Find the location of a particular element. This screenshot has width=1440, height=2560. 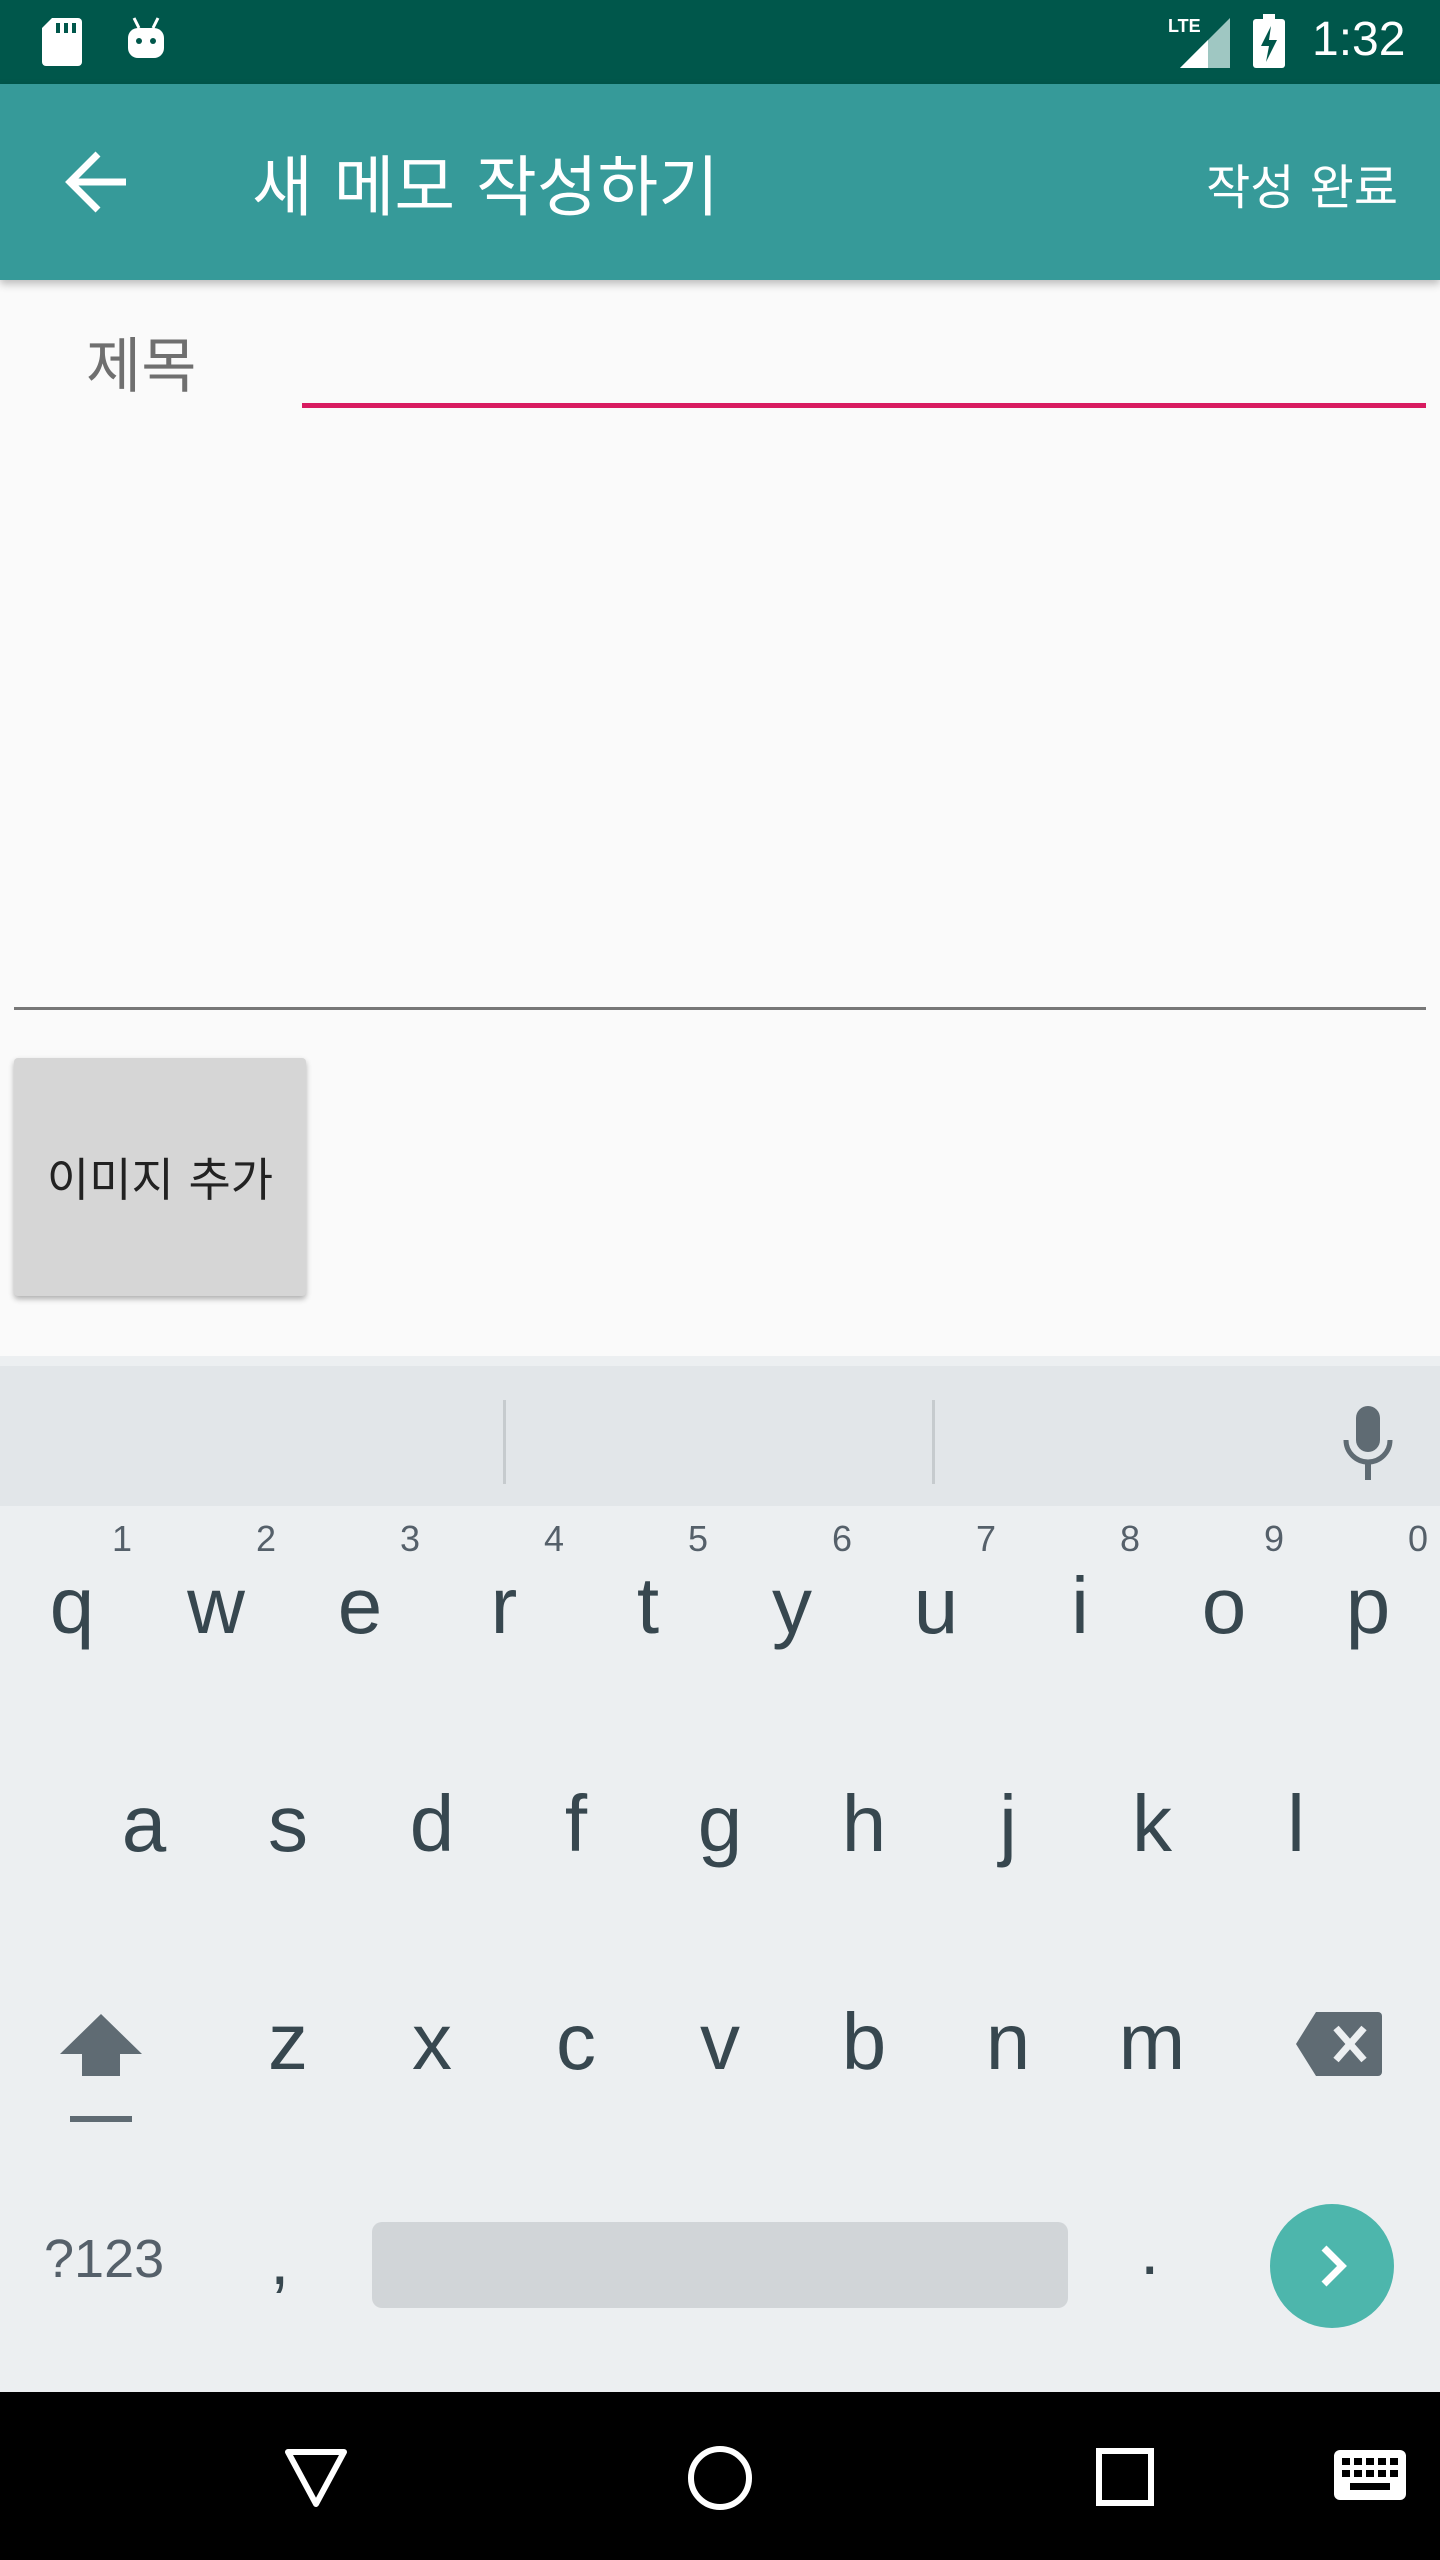

key-u: u7 is located at coordinates (936, 1585).